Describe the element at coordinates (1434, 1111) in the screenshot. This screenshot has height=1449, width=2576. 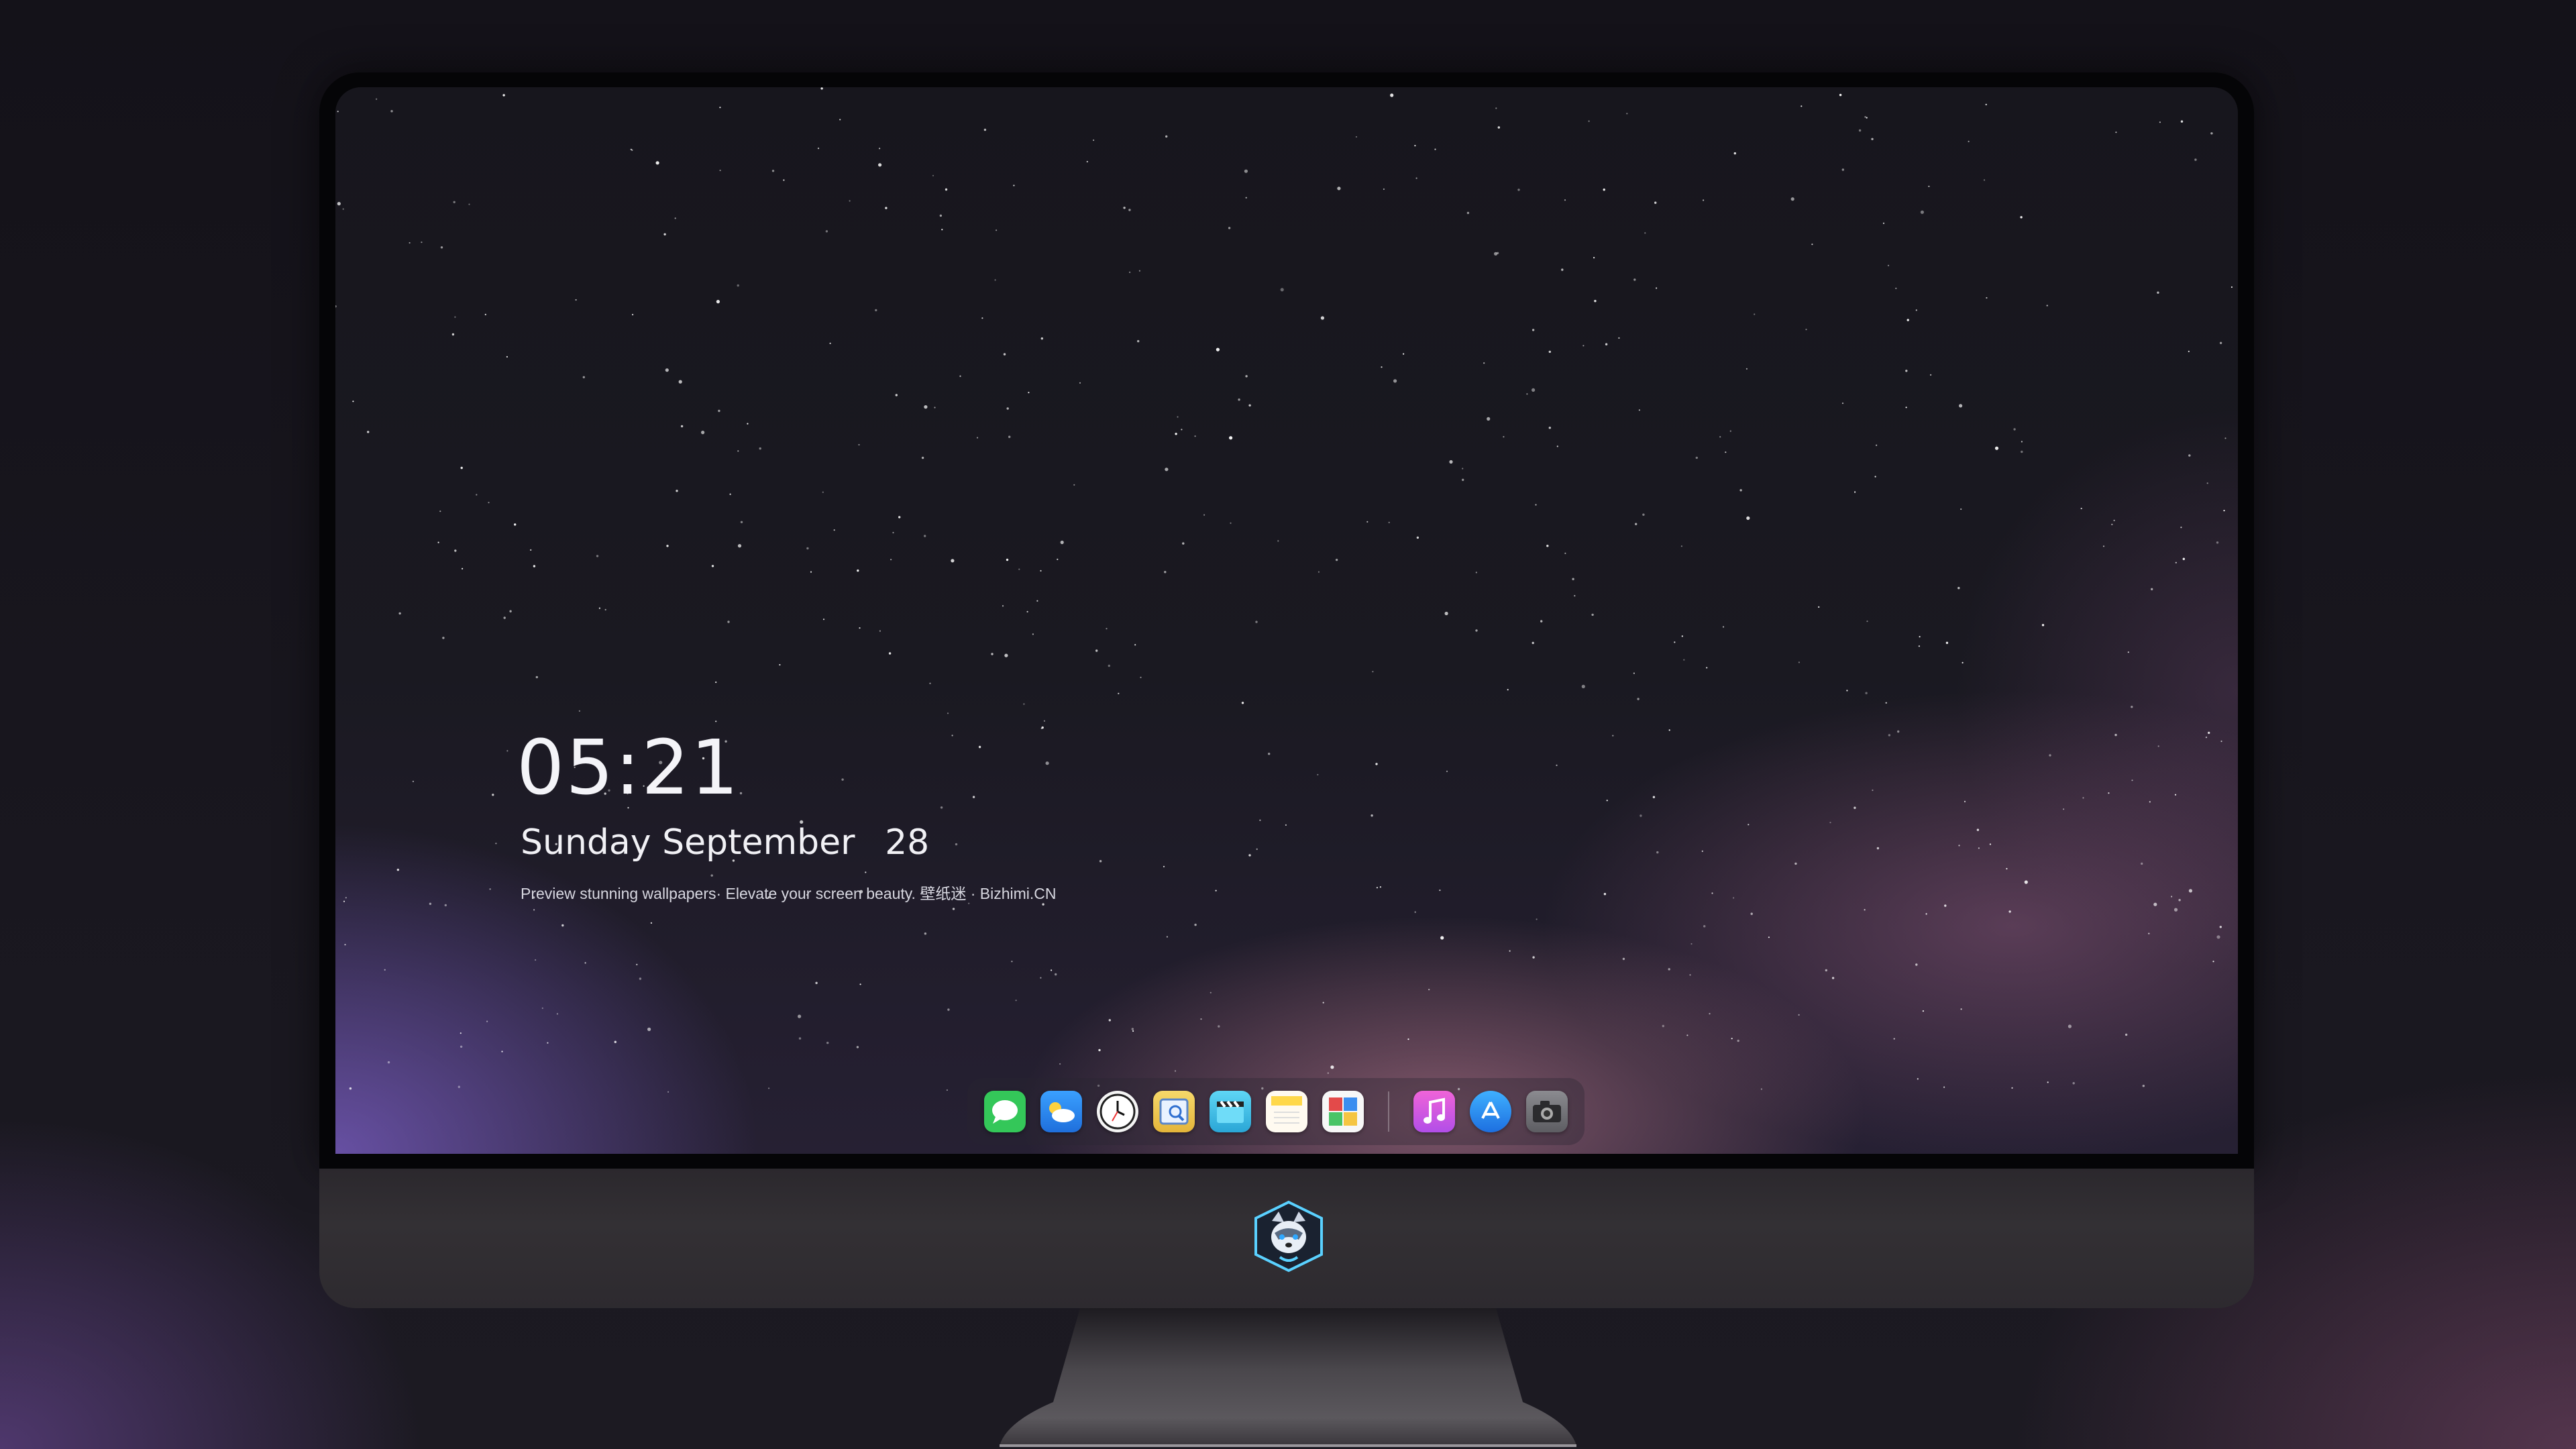
I see `music-note-icon` at that location.